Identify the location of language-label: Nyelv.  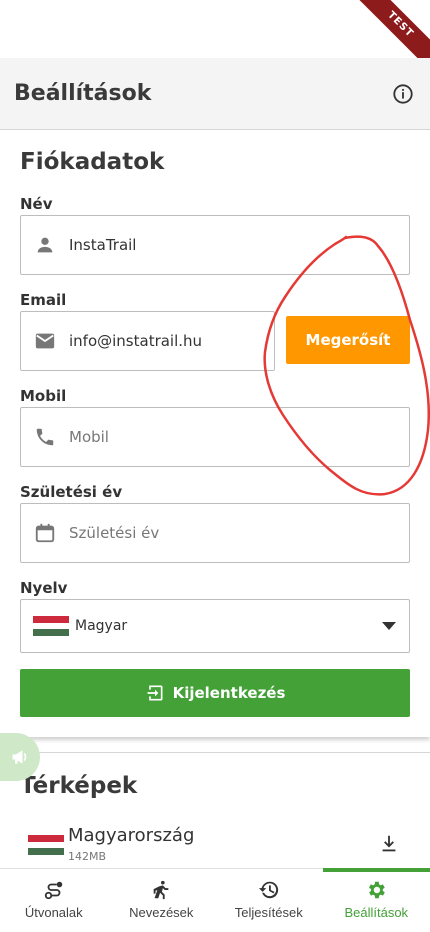
(44, 588).